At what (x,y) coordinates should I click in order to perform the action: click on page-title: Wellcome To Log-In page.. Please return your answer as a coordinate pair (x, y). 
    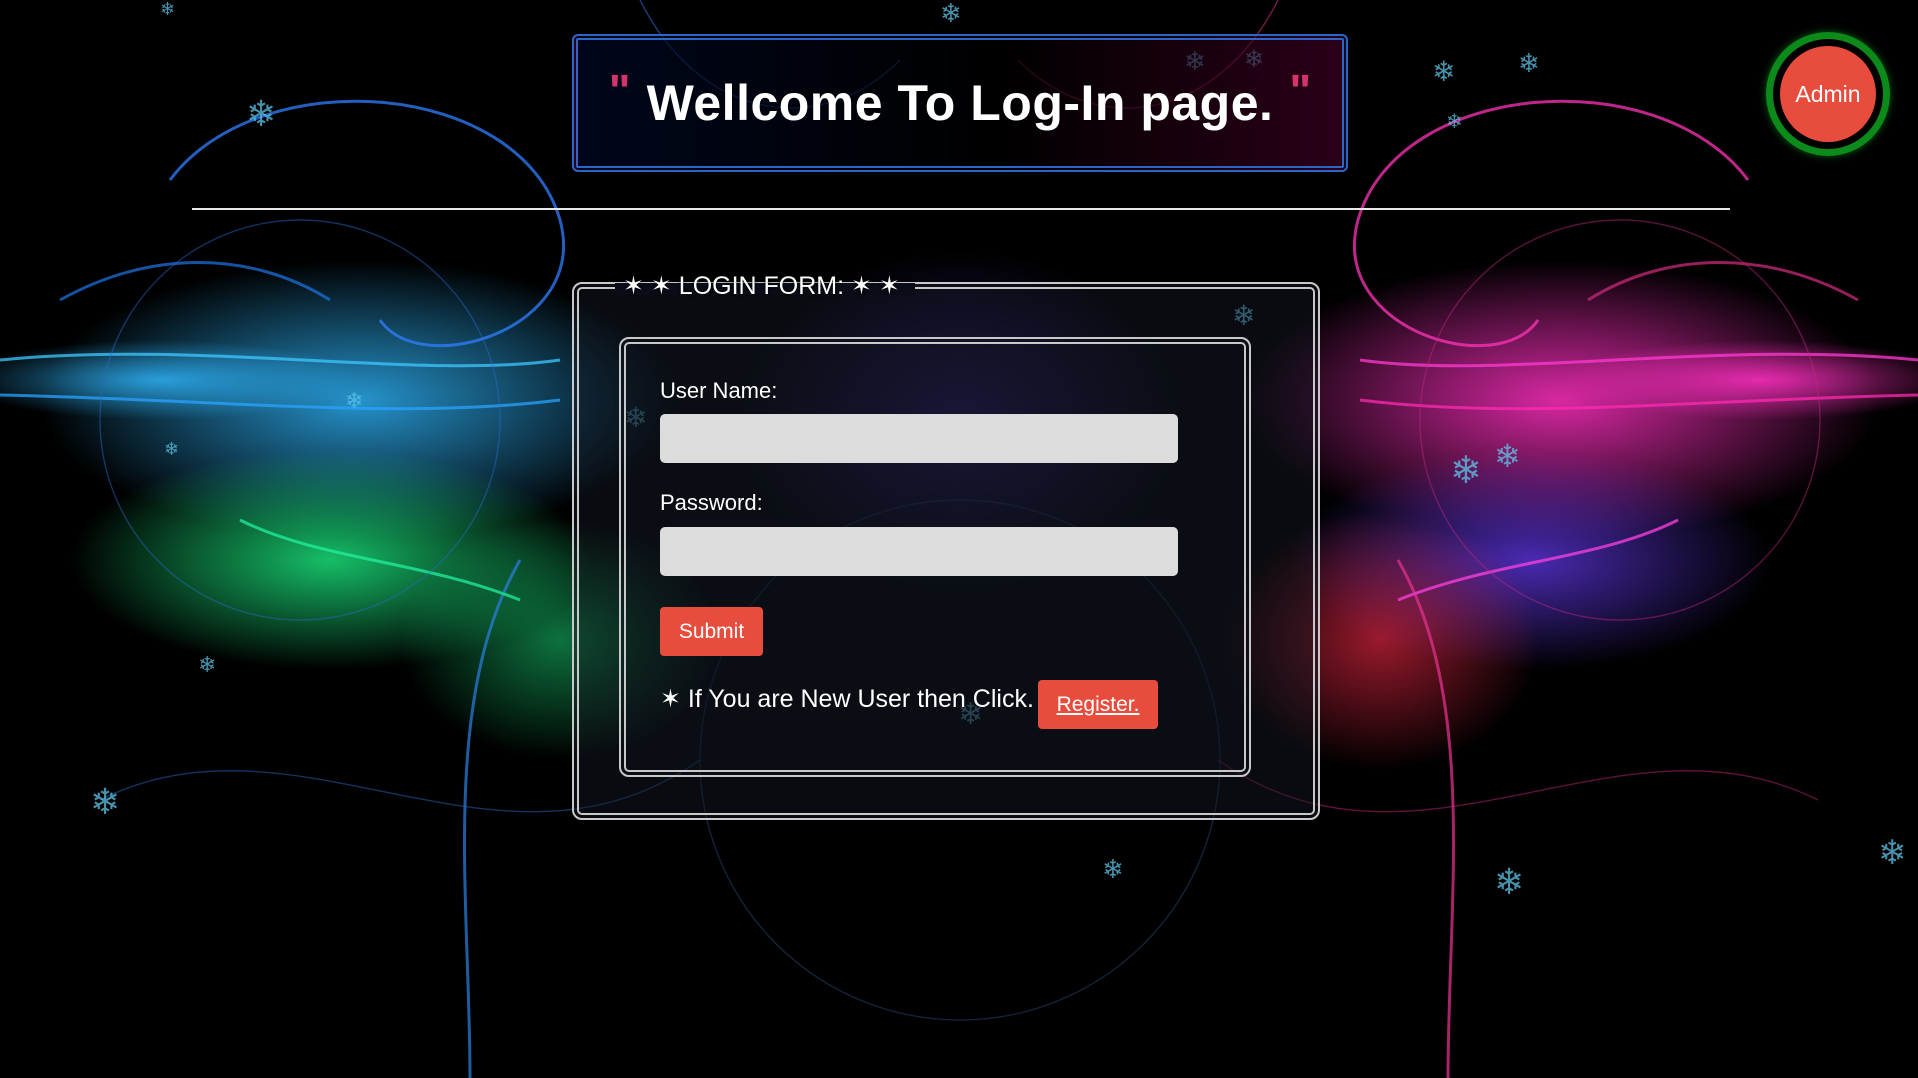
    Looking at the image, I should click on (960, 103).